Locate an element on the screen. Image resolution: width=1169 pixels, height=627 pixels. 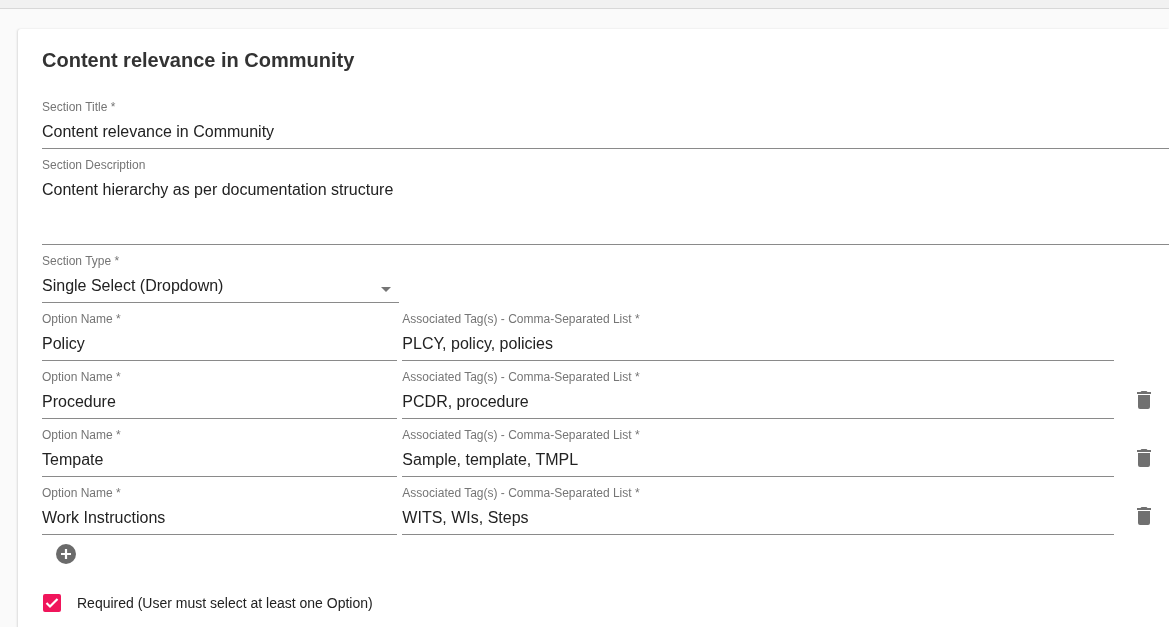
add-icon is located at coordinates (66, 554).